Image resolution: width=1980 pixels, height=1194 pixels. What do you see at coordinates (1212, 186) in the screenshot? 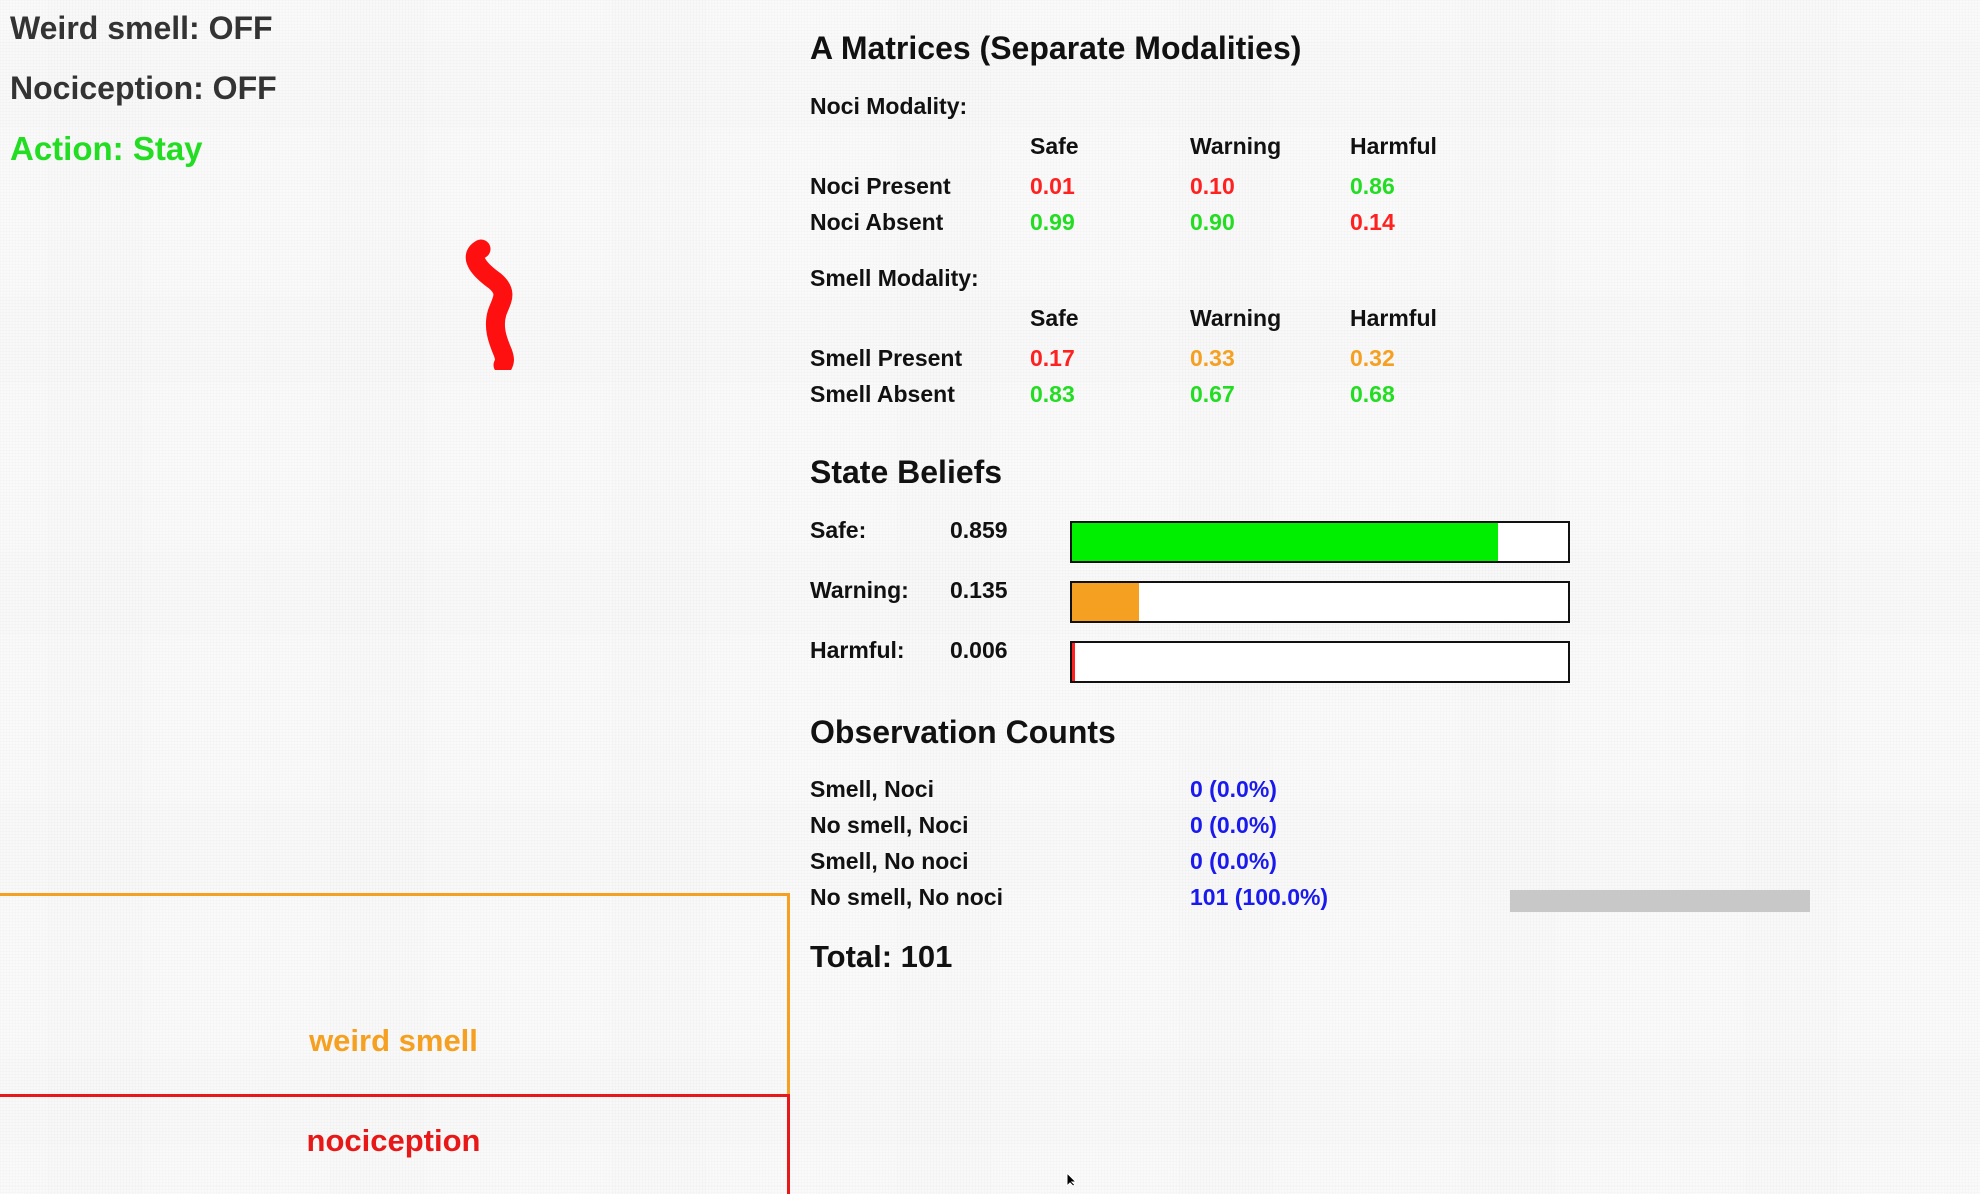
I see `matrix-cell: 0.10` at bounding box center [1212, 186].